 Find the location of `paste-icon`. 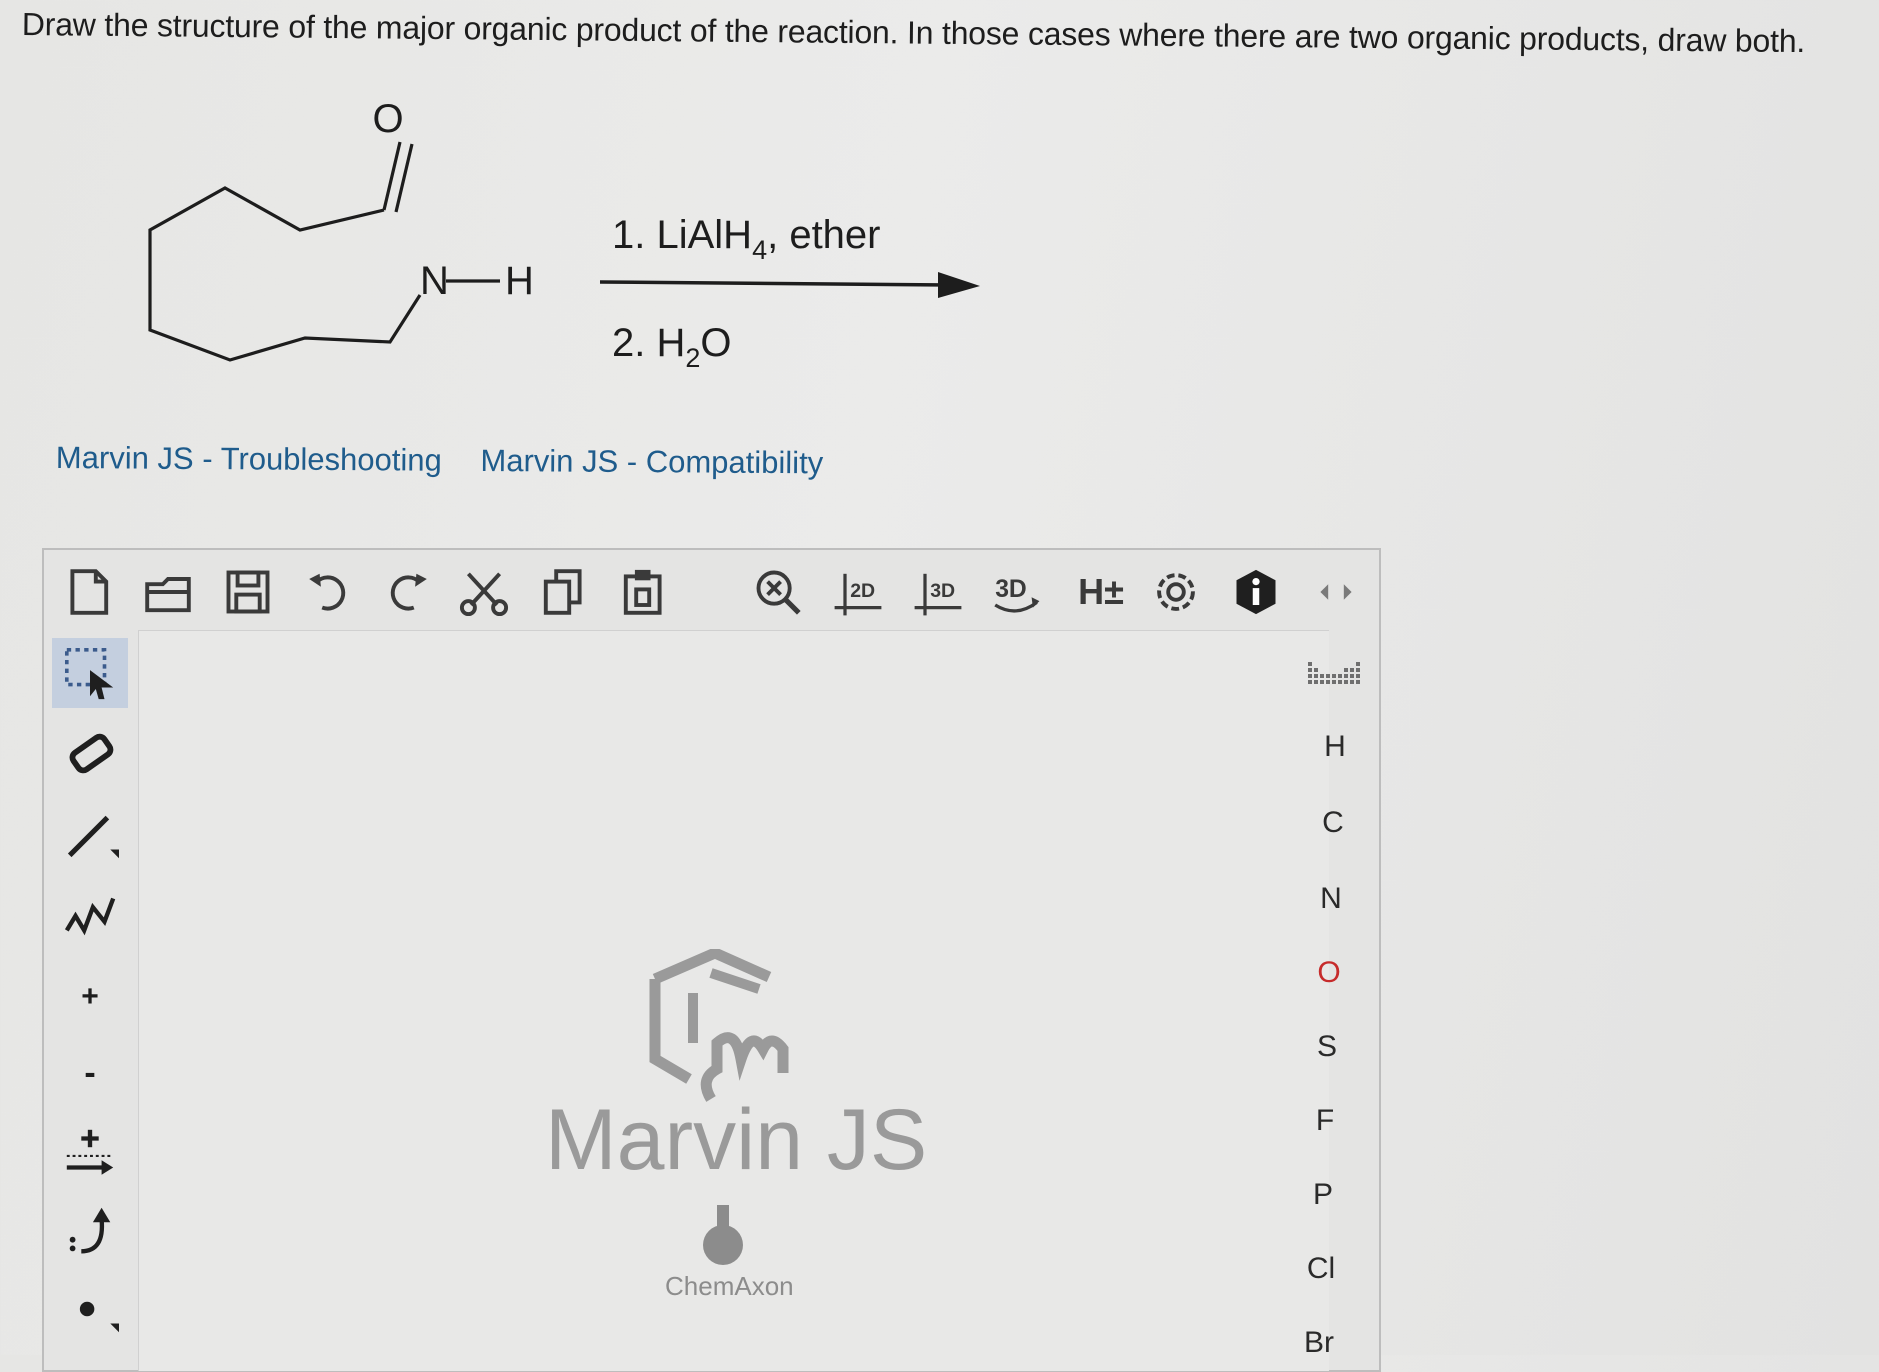

paste-icon is located at coordinates (642, 592).